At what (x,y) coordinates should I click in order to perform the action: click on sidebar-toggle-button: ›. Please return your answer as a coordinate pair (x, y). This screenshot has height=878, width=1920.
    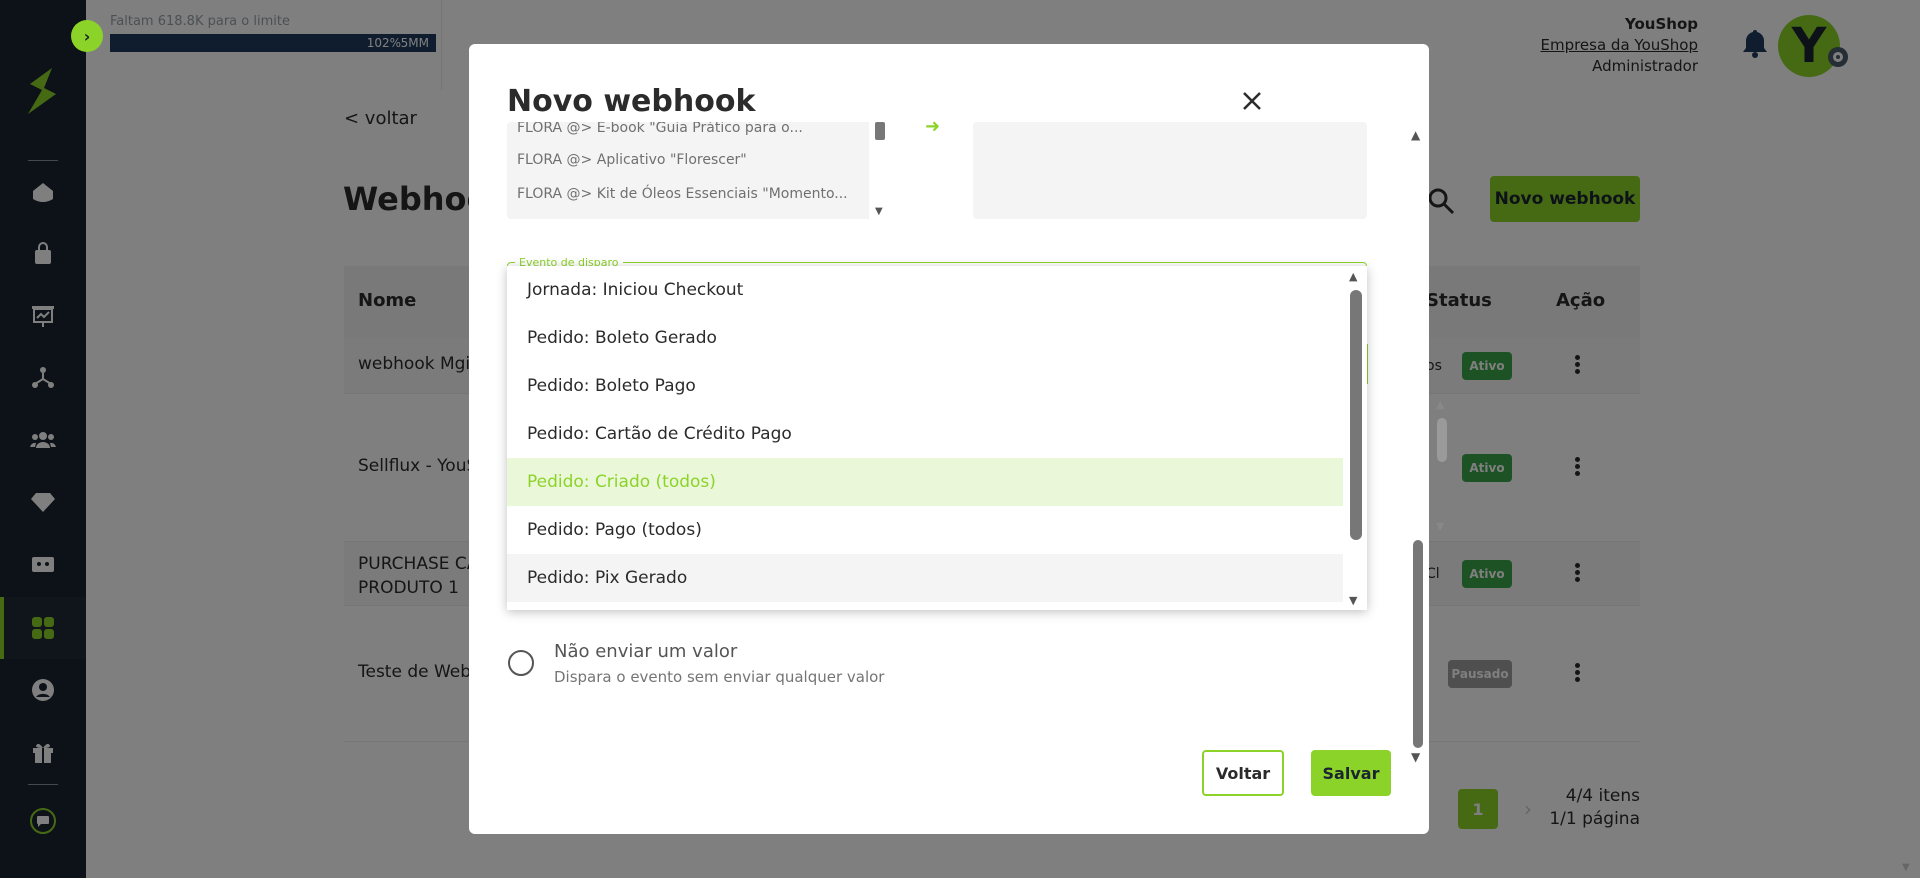
    Looking at the image, I should click on (87, 36).